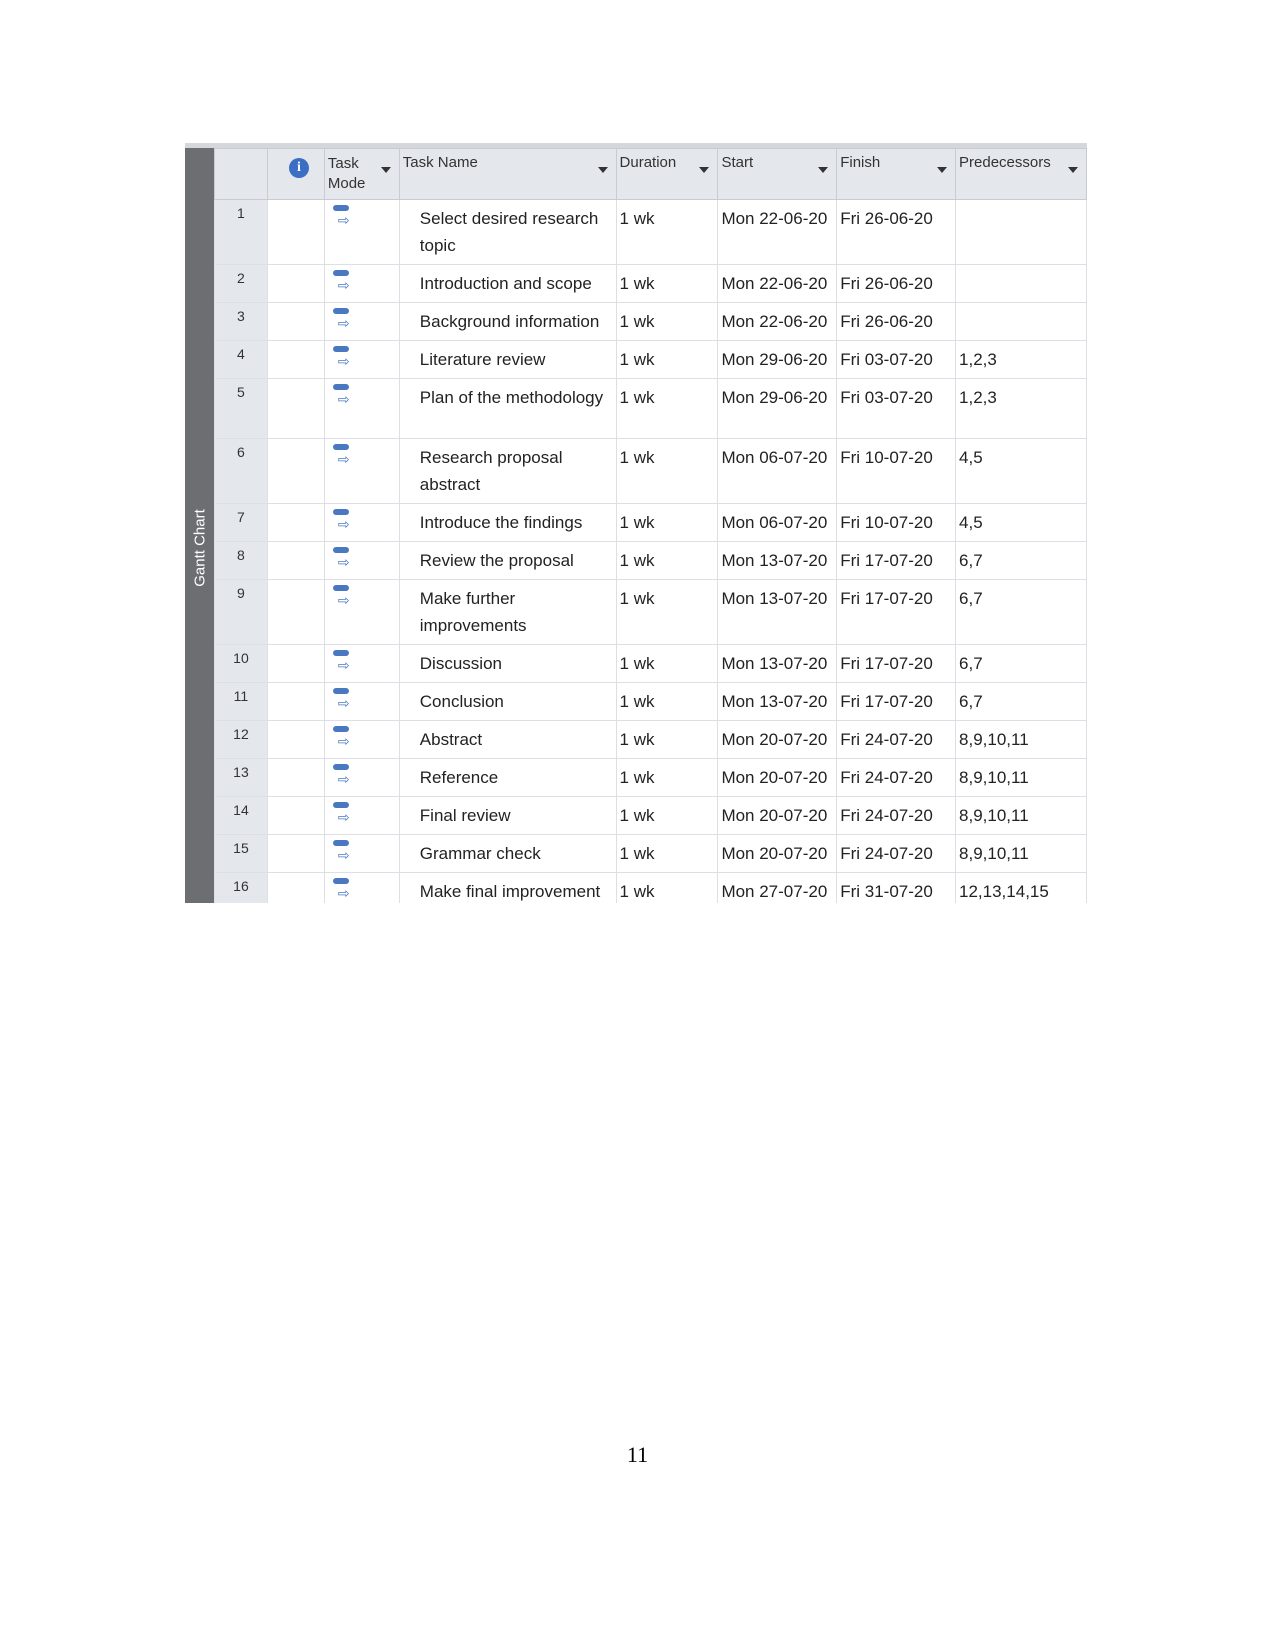 The image size is (1275, 1650). What do you see at coordinates (241, 283) in the screenshot?
I see `row-id: 2` at bounding box center [241, 283].